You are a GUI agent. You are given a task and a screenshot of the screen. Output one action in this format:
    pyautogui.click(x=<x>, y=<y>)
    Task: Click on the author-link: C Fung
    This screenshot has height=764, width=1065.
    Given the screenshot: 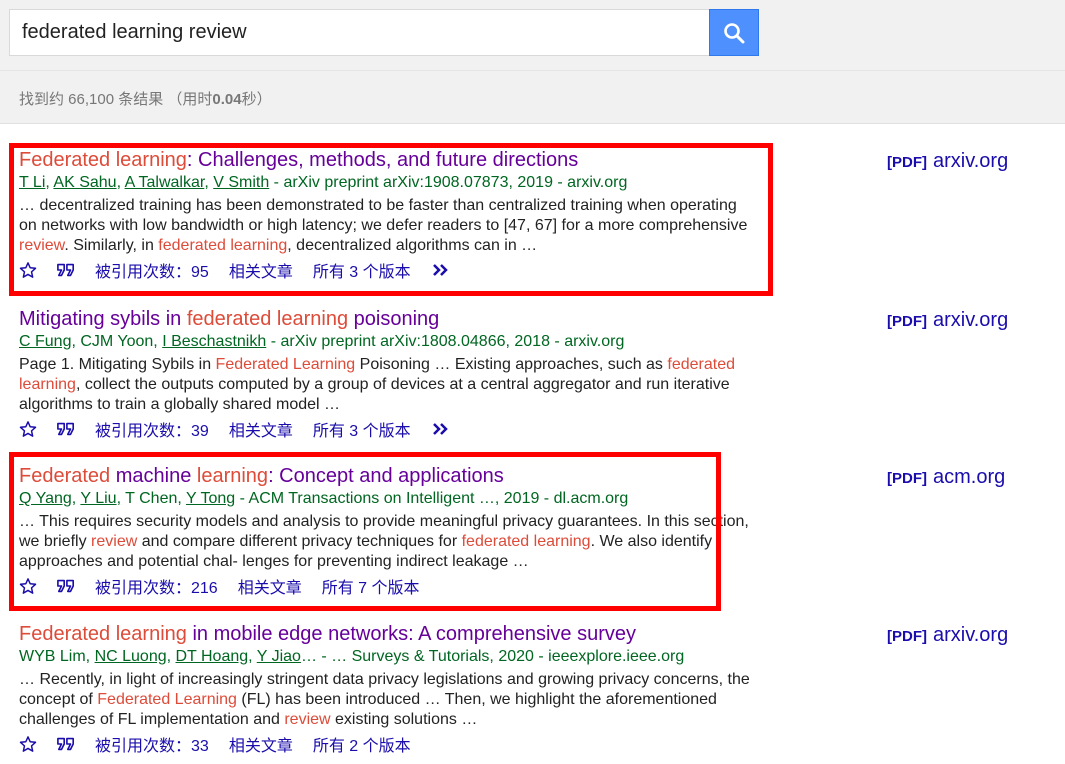 What is the action you would take?
    pyautogui.click(x=45, y=341)
    